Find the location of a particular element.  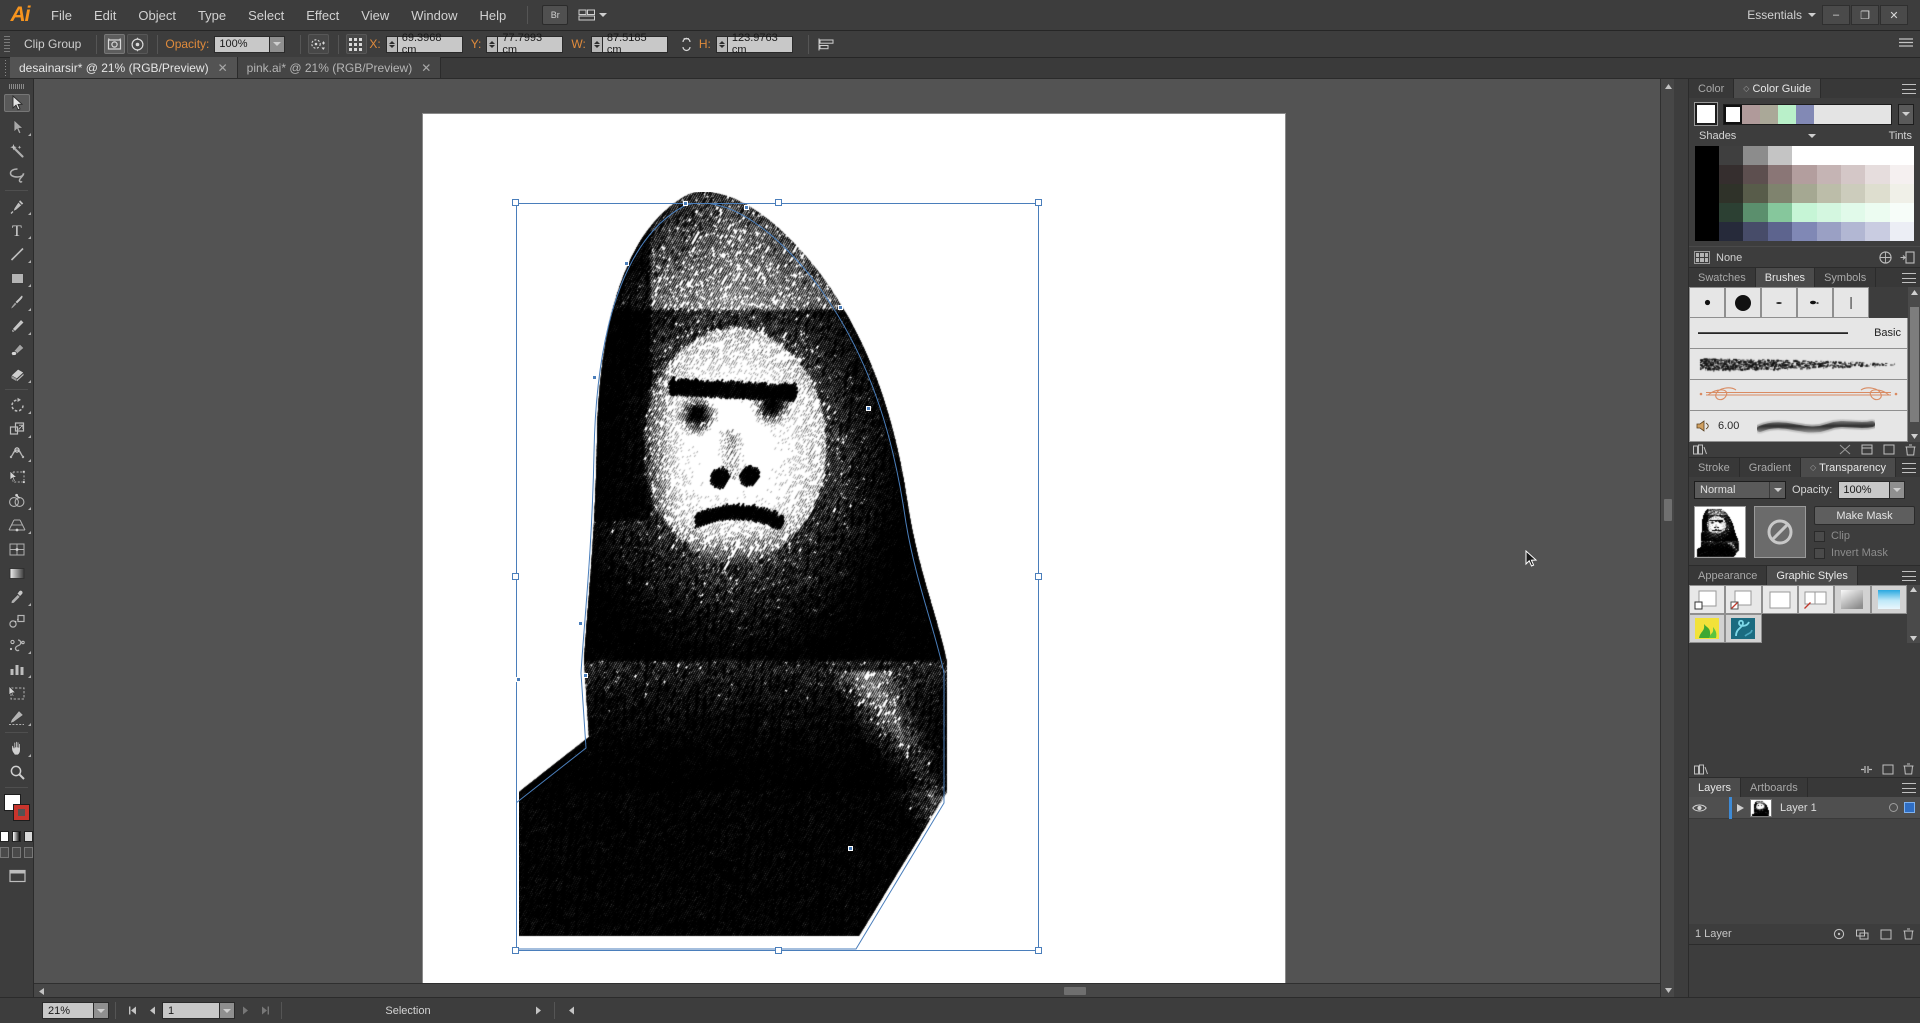

width-control: 87.5185 cm is located at coordinates (629, 44).